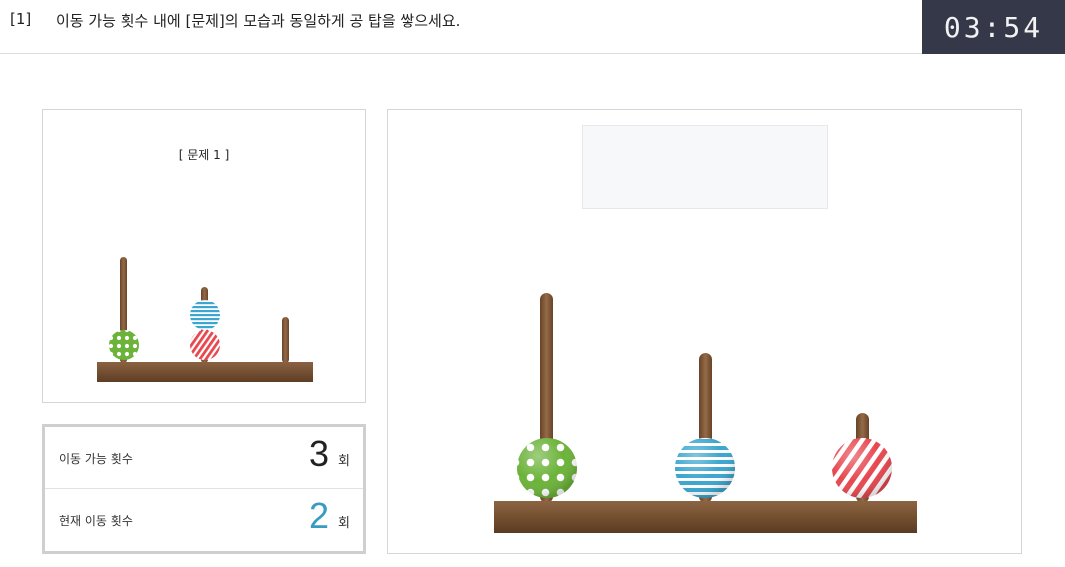 The image size is (1065, 567). Describe the element at coordinates (204, 520) in the screenshot. I see `current-moves-row: 현재 이동 횟수 2 회` at that location.